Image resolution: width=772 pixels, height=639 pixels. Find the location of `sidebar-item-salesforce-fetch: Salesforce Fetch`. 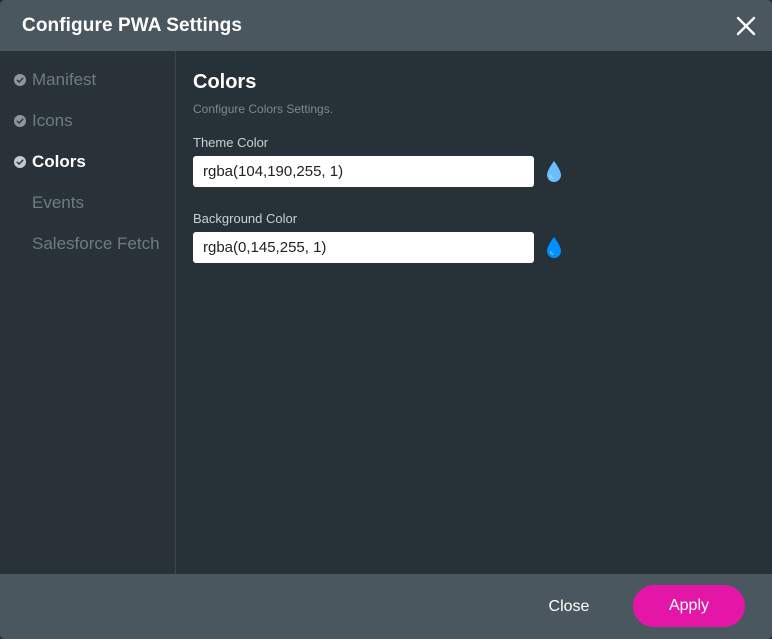

sidebar-item-salesforce-fetch: Salesforce Fetch is located at coordinates (87, 246).